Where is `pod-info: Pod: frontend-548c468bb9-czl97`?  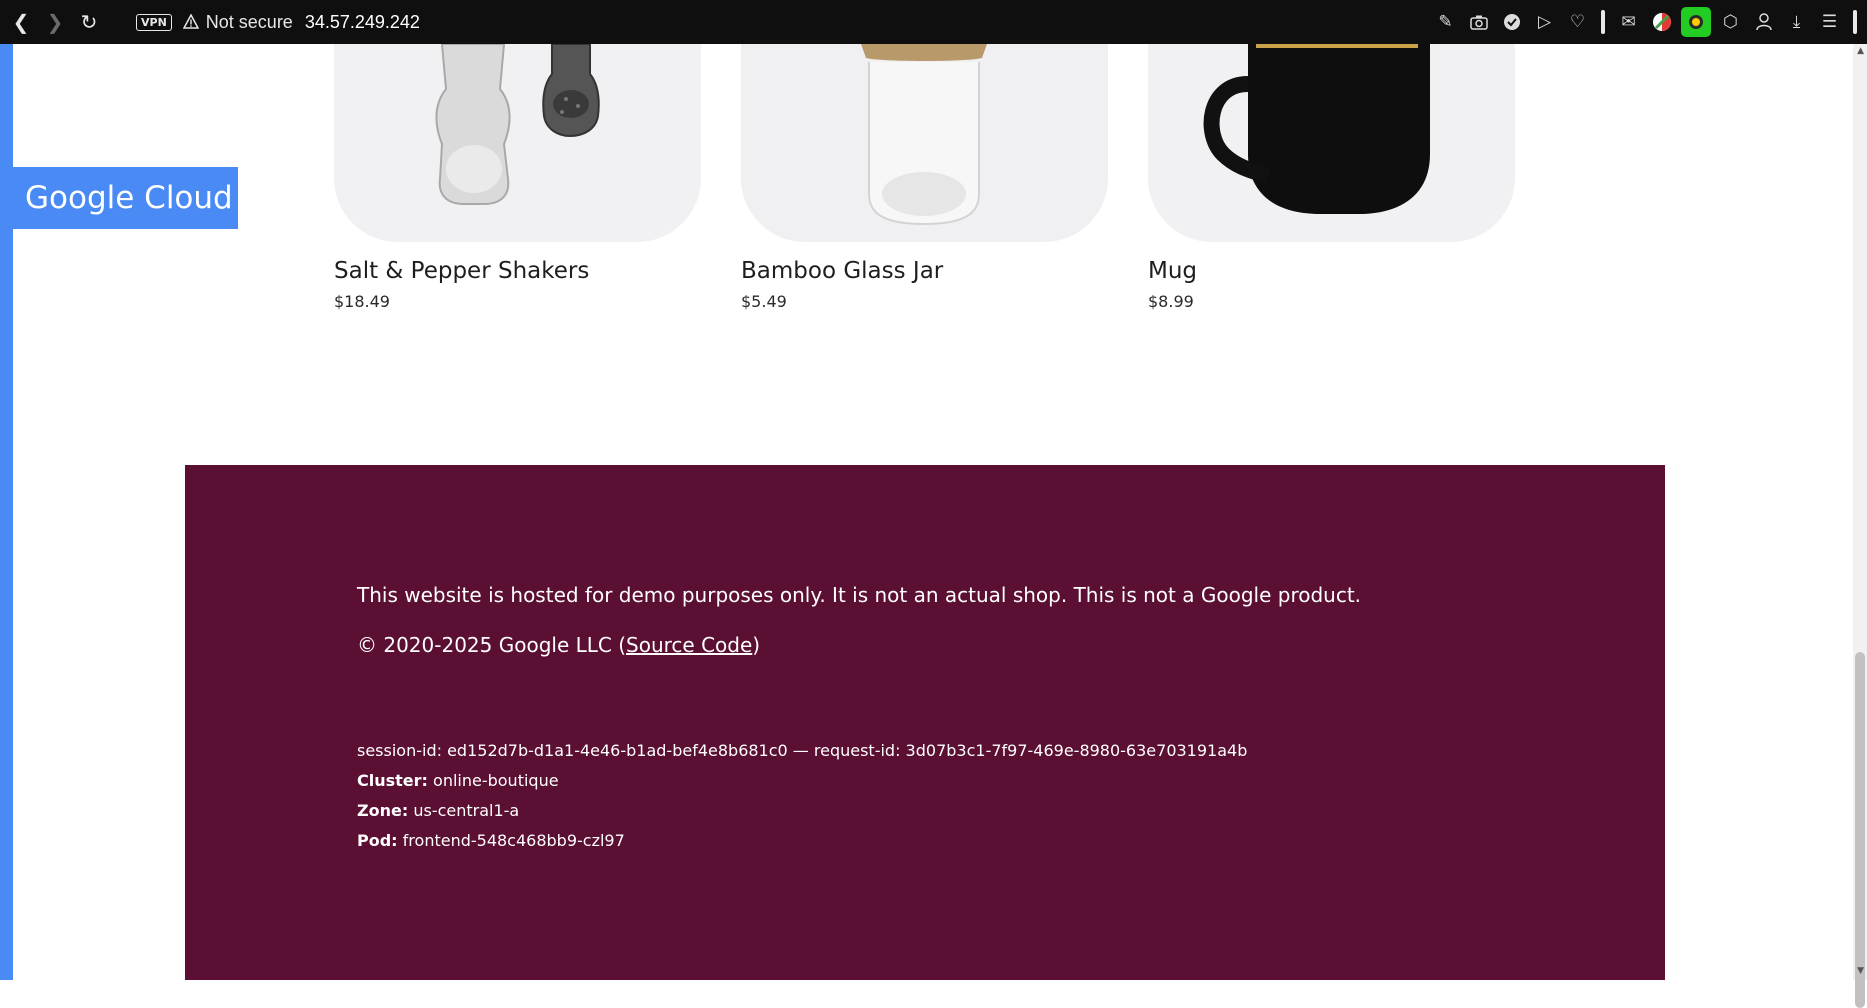 pod-info: Pod: frontend-548c468bb9-czl97 is located at coordinates (802, 841).